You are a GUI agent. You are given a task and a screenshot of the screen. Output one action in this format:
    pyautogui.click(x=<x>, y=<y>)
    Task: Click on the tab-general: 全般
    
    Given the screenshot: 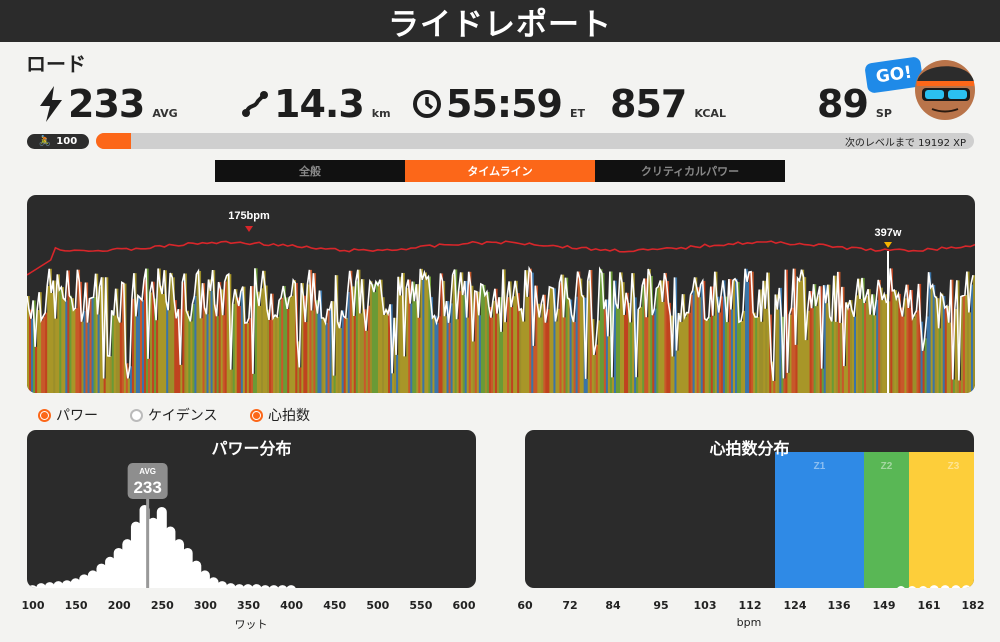 What is the action you would take?
    pyautogui.click(x=310, y=171)
    